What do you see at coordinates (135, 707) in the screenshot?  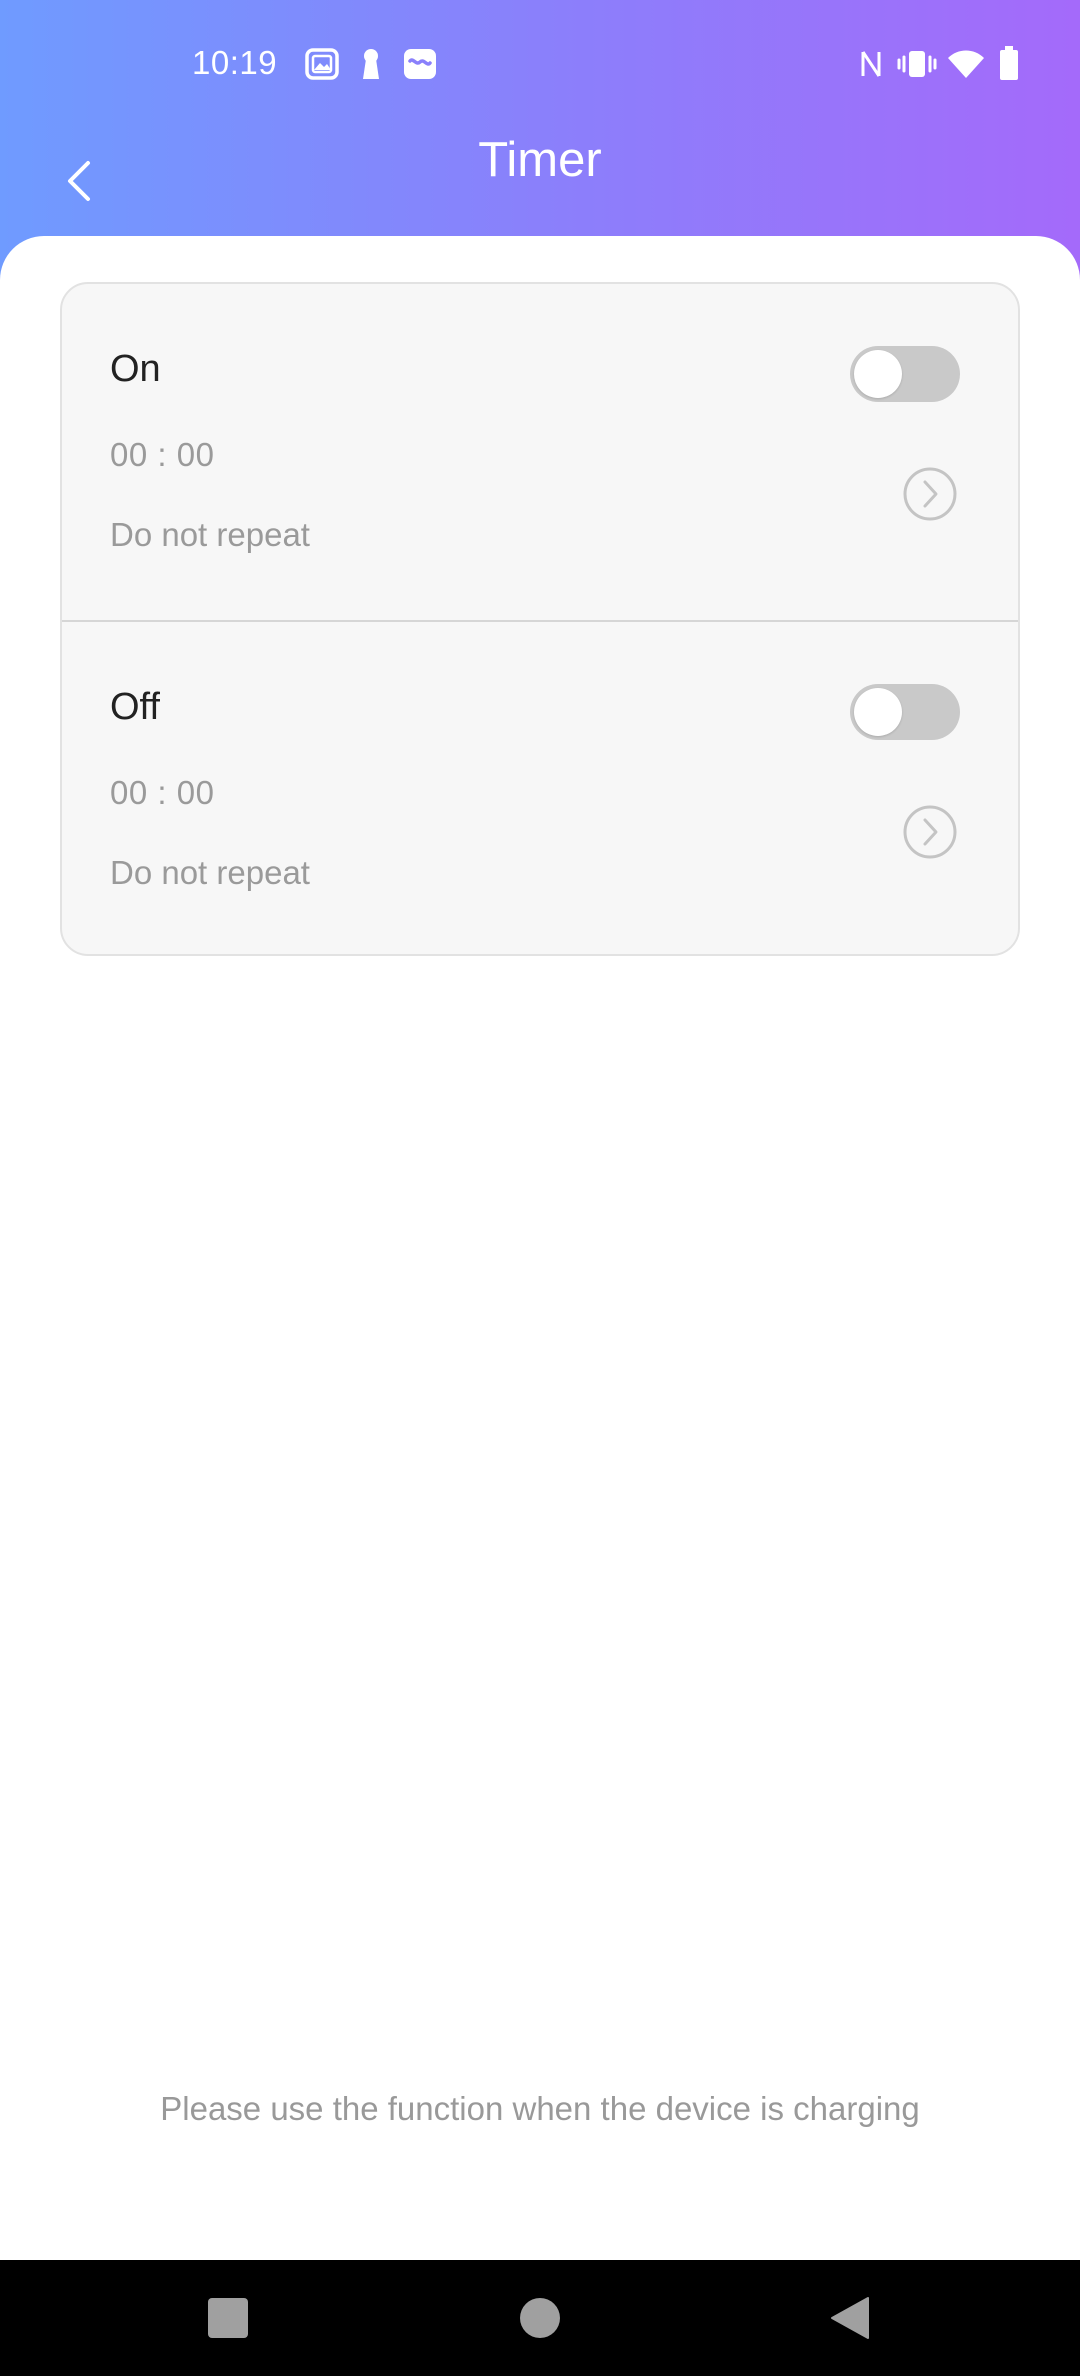 I see `timer-label: Off` at bounding box center [135, 707].